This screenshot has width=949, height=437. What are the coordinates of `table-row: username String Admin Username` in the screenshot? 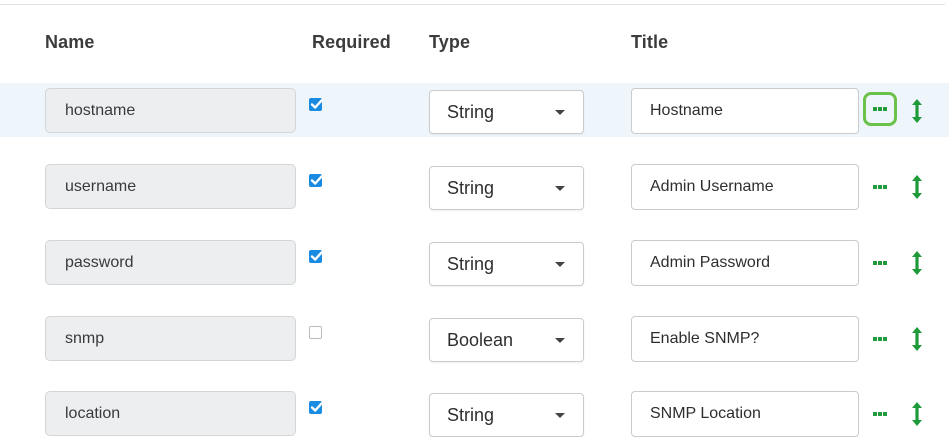 It's located at (474, 186).